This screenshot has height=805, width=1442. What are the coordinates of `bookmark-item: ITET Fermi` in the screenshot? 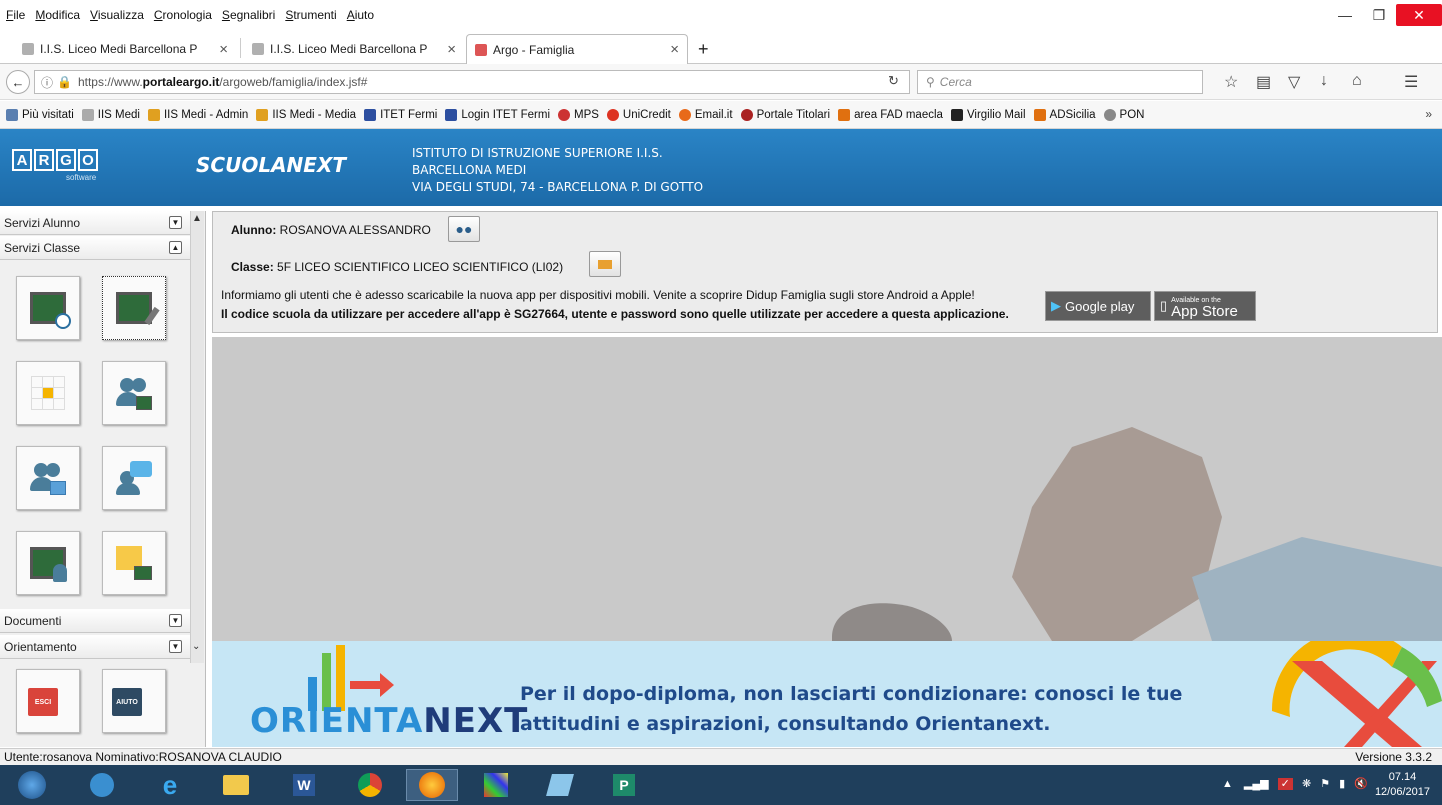 It's located at (400, 114).